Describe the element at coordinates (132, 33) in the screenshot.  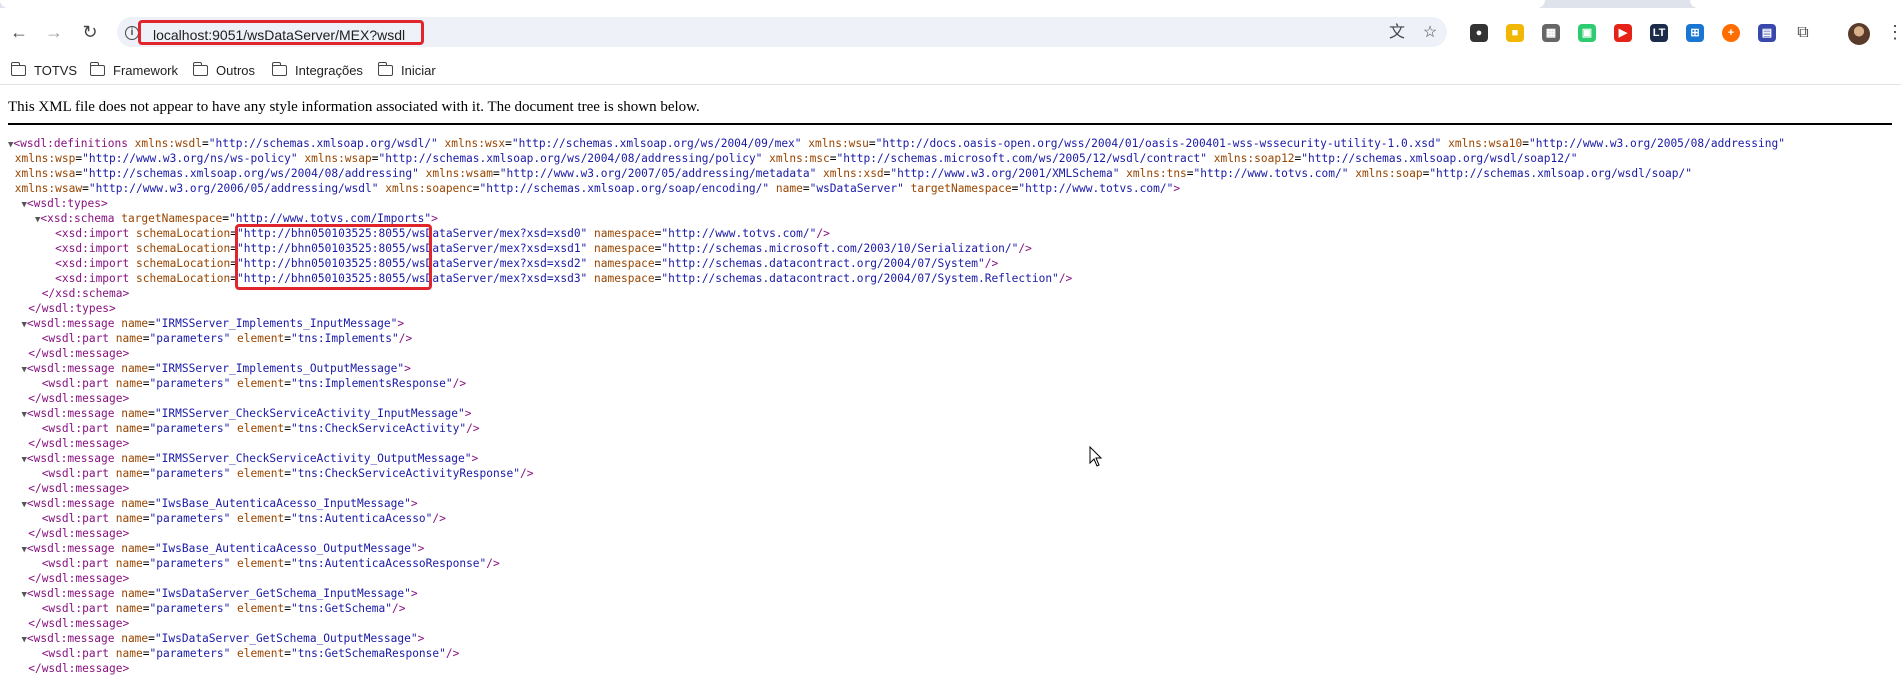
I see `site-info-icon: i` at that location.